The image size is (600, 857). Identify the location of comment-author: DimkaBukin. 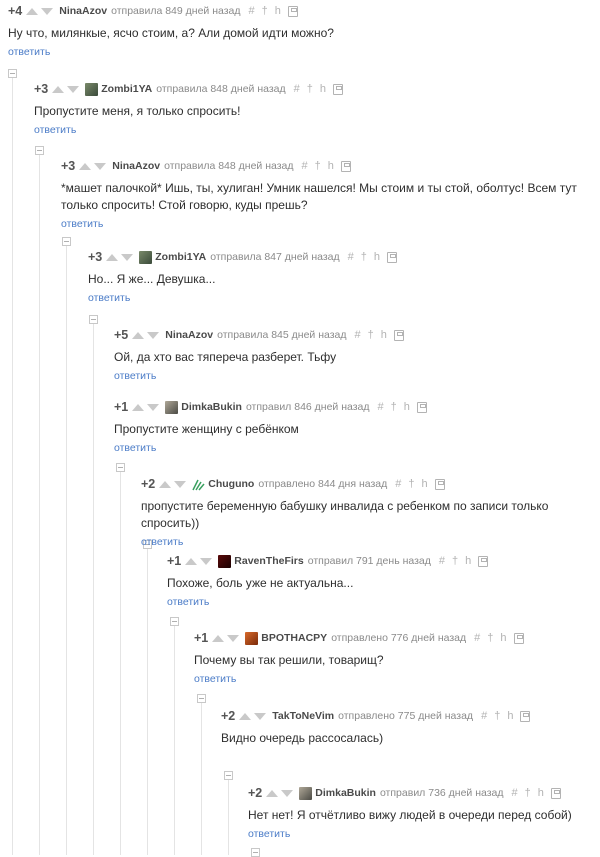
(211, 407).